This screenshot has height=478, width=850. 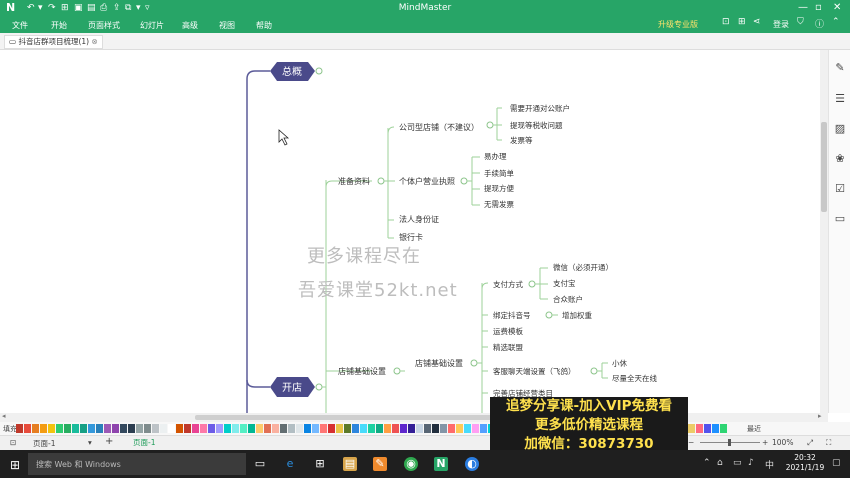 What do you see at coordinates (824, 231) in the screenshot?
I see `vertical-scrollbar` at bounding box center [824, 231].